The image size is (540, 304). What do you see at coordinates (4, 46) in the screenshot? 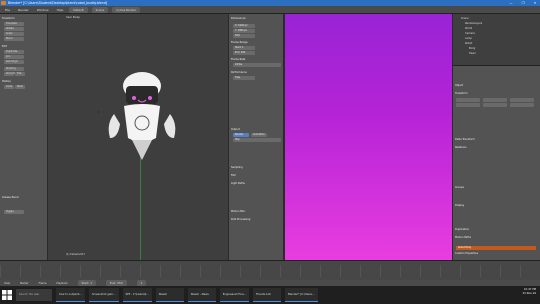
I see `shelf-section-edit: Edit` at bounding box center [4, 46].